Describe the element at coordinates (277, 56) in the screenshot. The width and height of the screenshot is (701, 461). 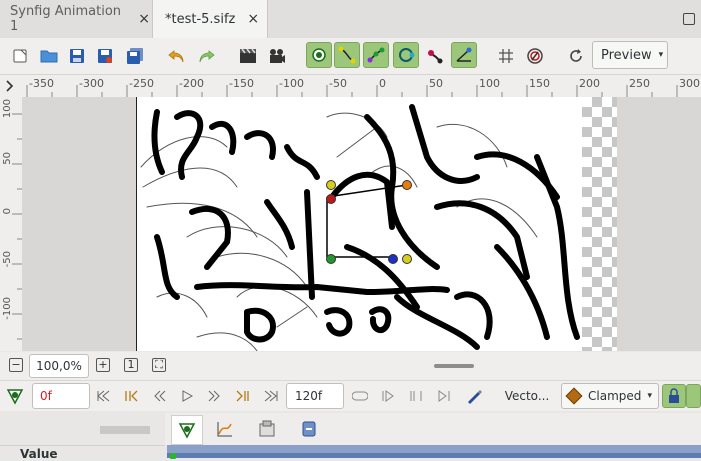
I see `preview-icon` at that location.